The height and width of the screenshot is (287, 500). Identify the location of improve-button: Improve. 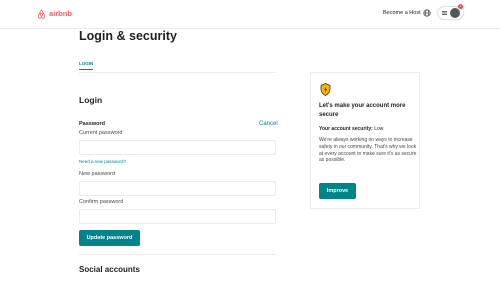
(337, 191).